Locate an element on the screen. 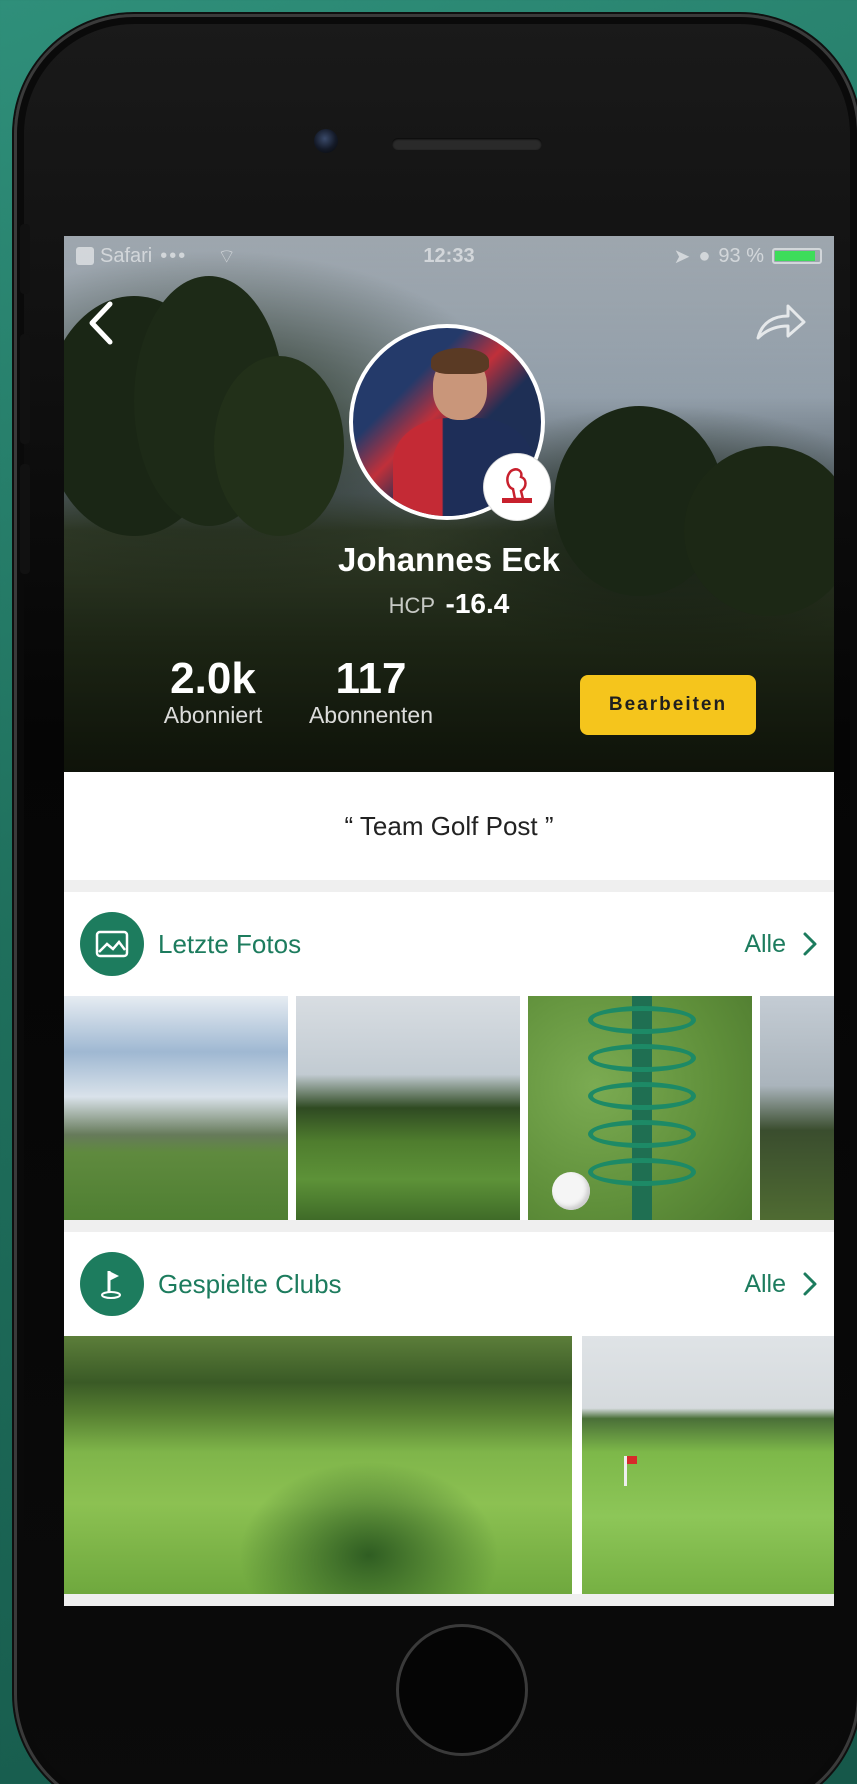 The image size is (857, 1784). recent-photos-all-label: Alle is located at coordinates (765, 943).